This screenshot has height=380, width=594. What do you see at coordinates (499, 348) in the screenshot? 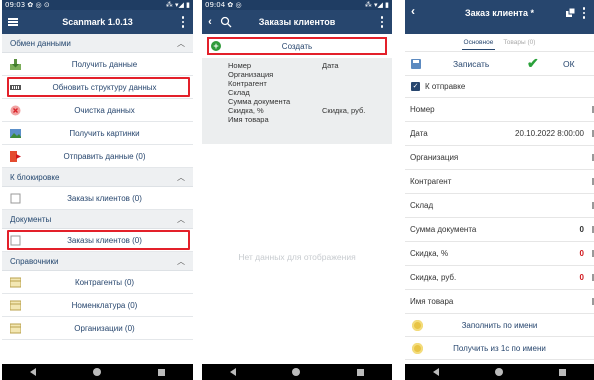
I see `get-from-1c-button: Получить из 1с по имени` at bounding box center [499, 348].